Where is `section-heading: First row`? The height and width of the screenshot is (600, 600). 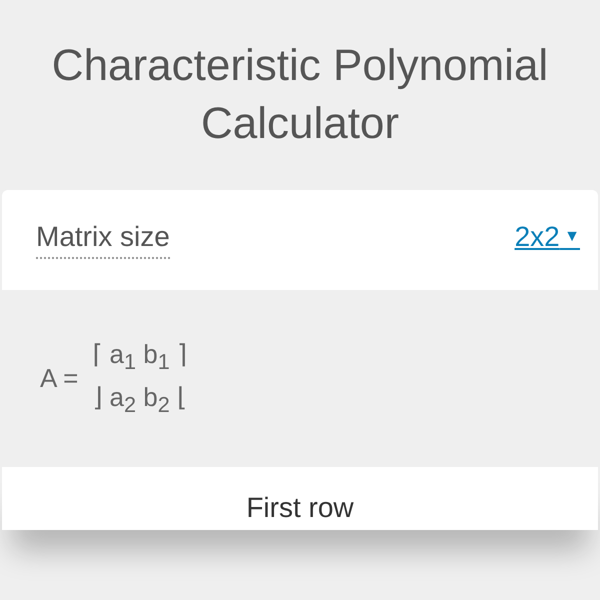
section-heading: First row is located at coordinates (300, 508).